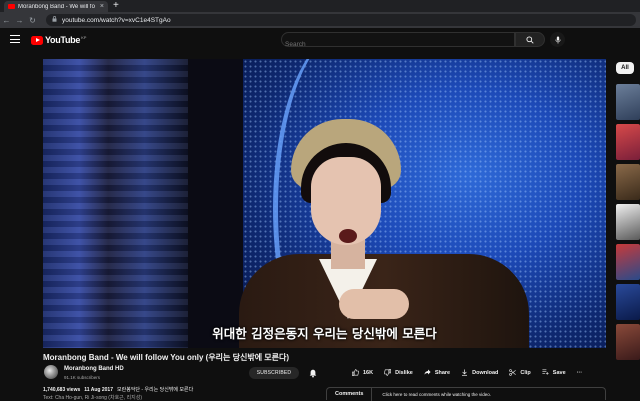 The height and width of the screenshot is (401, 640). What do you see at coordinates (11, 6) in the screenshot?
I see `youtube-favicon-icon` at bounding box center [11, 6].